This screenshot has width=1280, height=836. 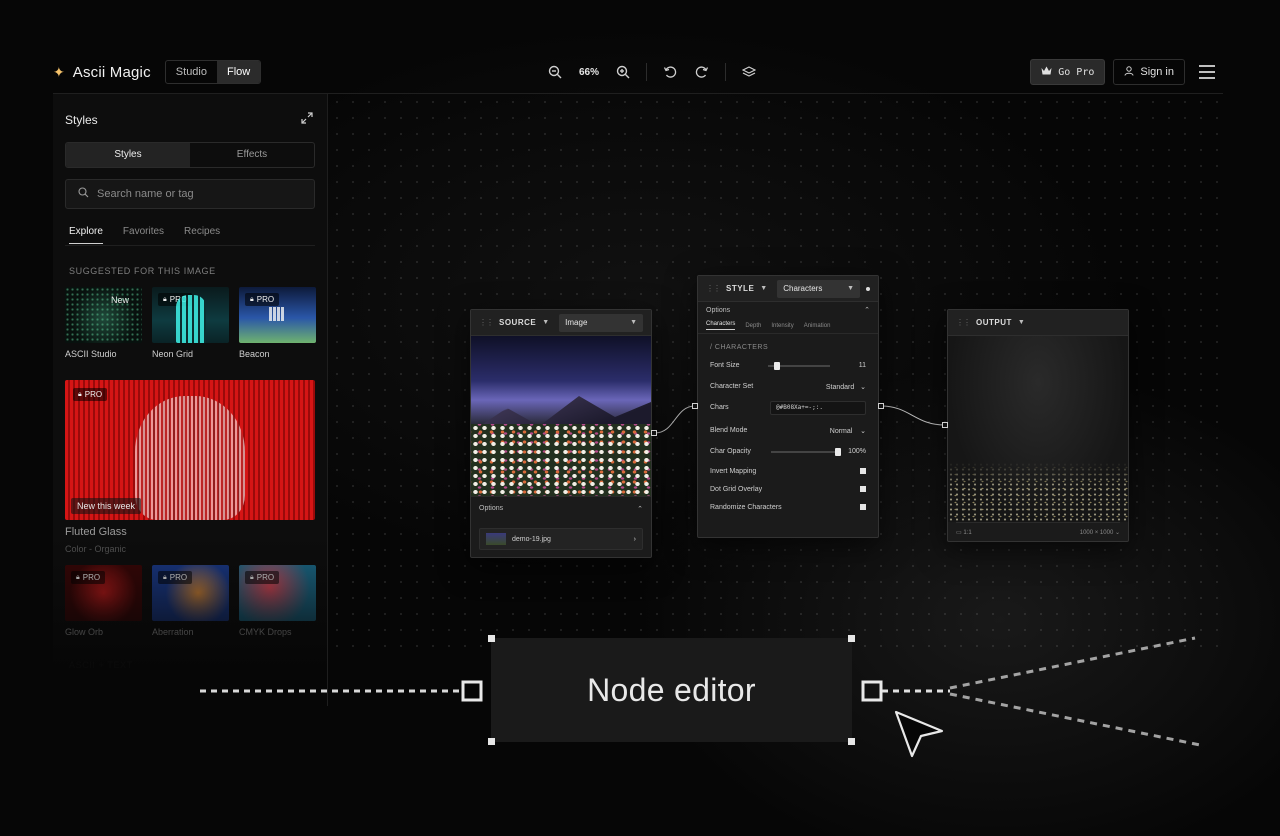 I want to click on layers-icon, so click(x=749, y=72).